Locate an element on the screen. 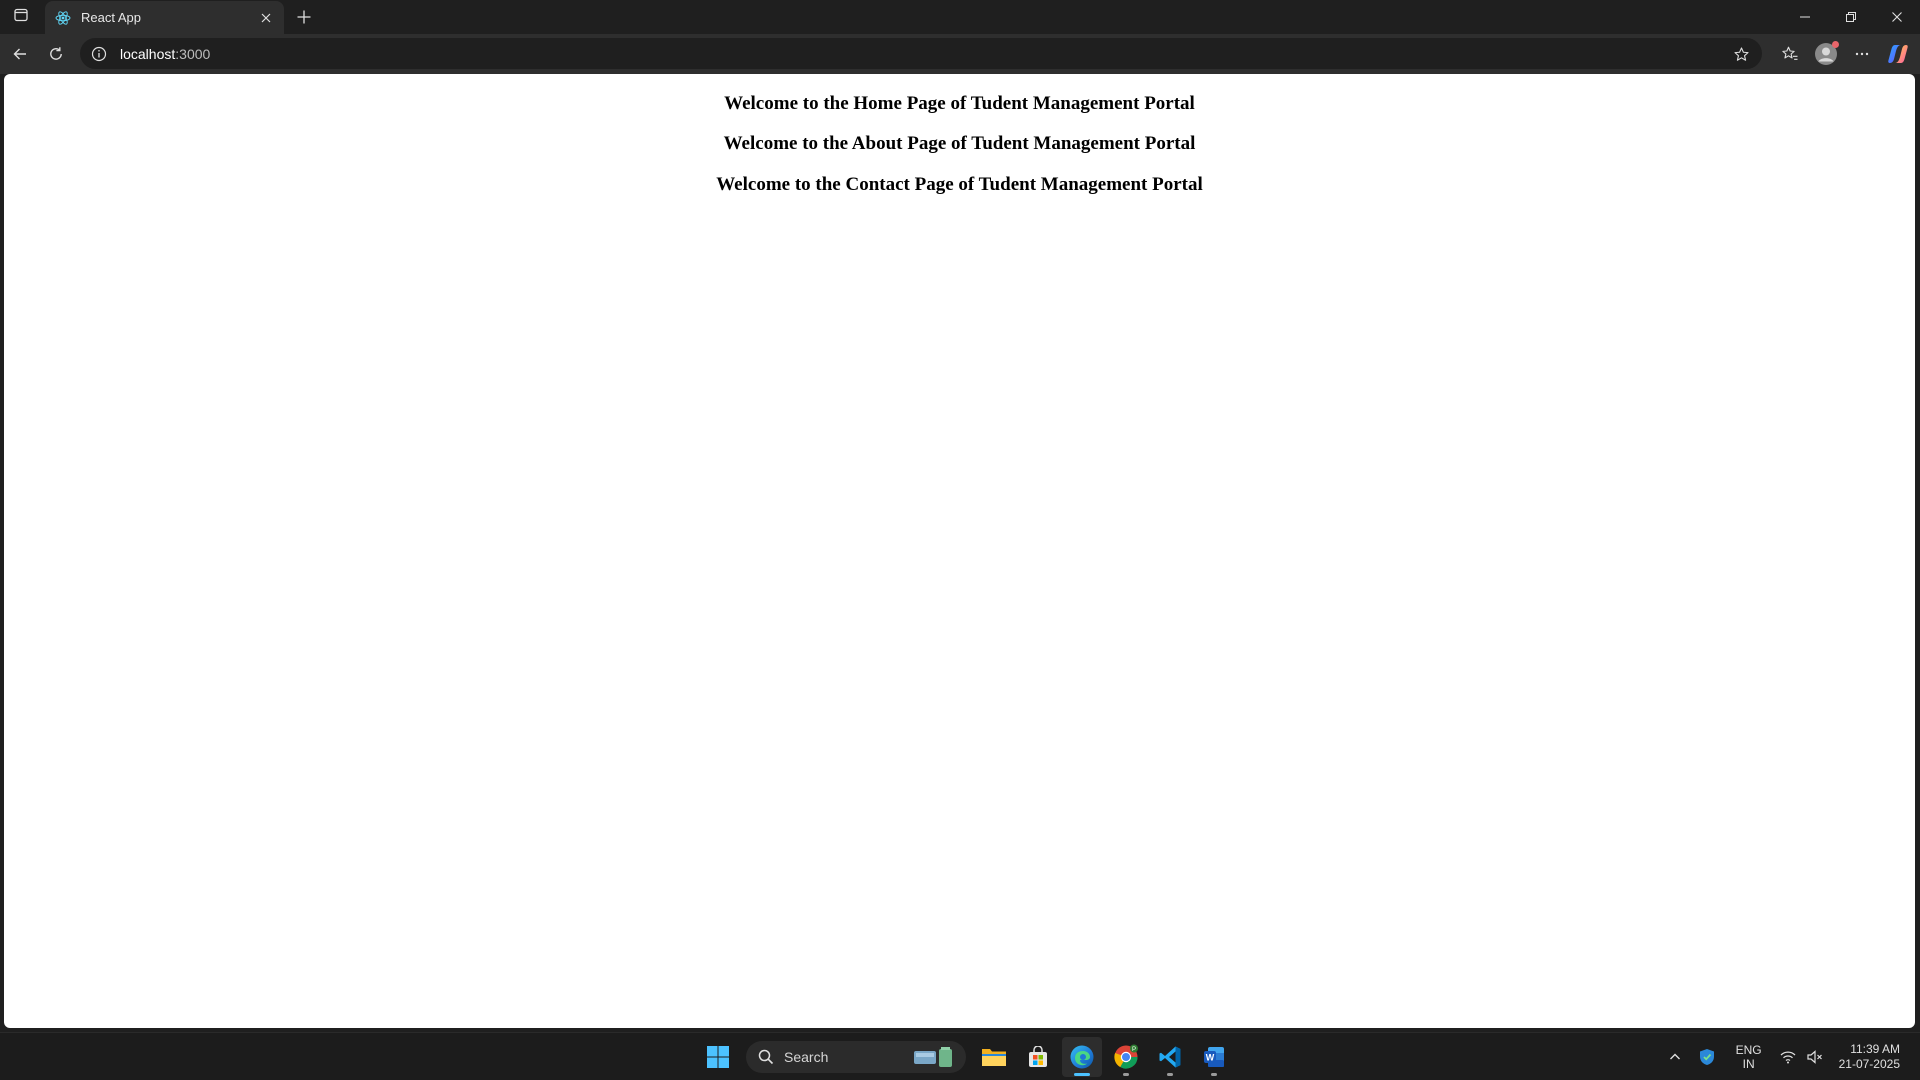 This screenshot has height=1080, width=1920. profile-icon is located at coordinates (1826, 53).